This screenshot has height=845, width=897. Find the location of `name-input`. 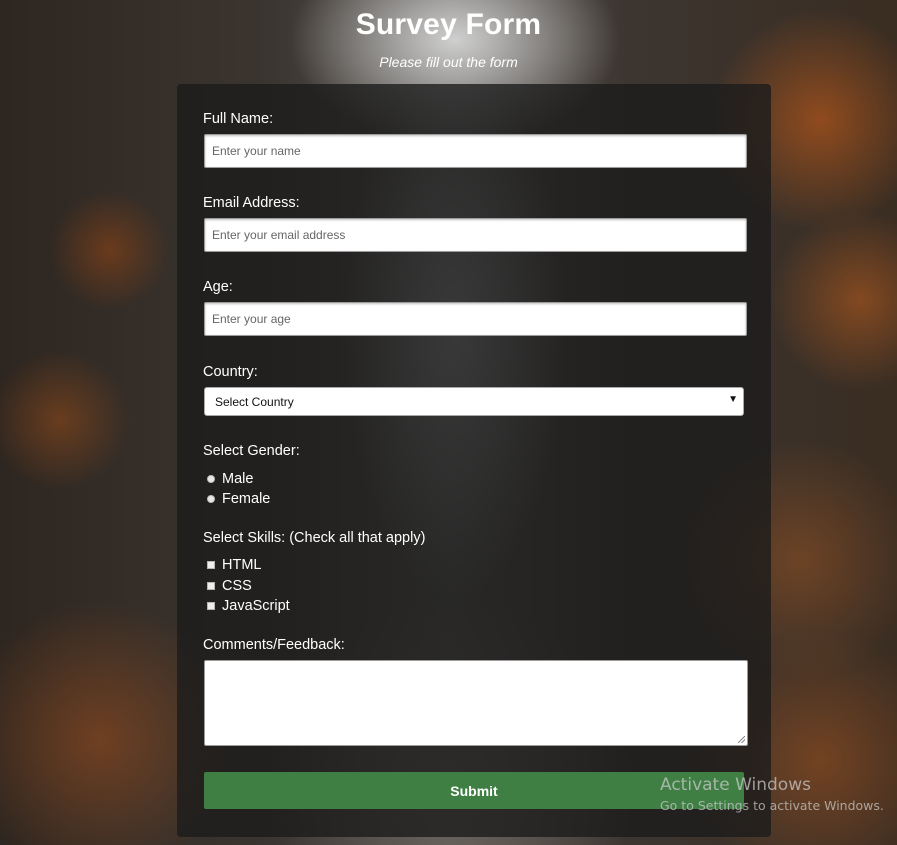

name-input is located at coordinates (475, 151).